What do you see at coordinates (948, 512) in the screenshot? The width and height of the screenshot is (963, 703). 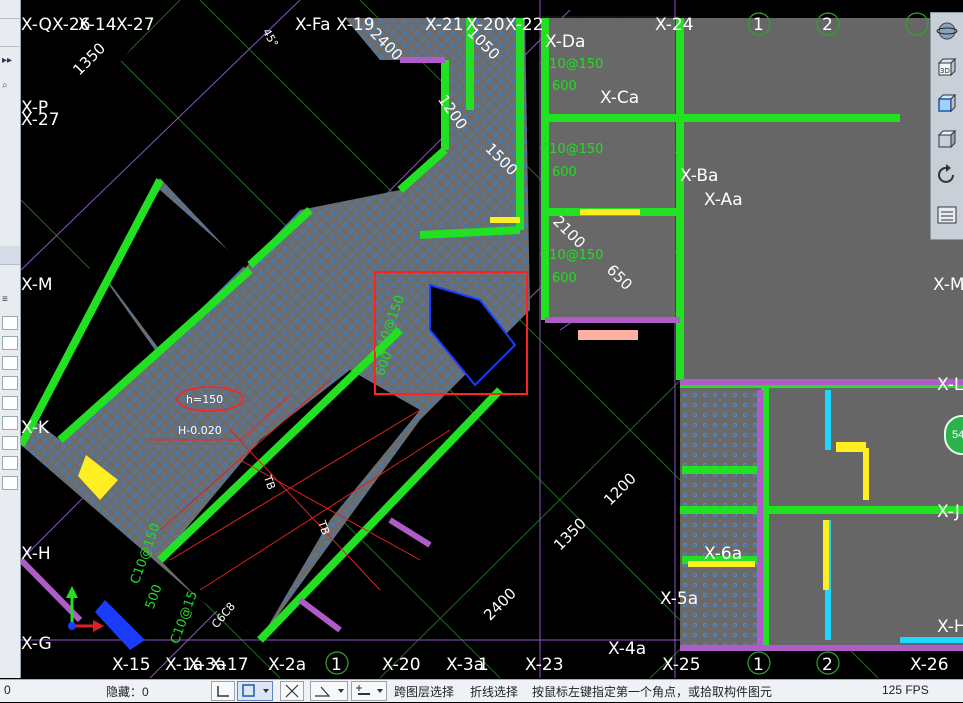 I see `grid-label: X-J` at bounding box center [948, 512].